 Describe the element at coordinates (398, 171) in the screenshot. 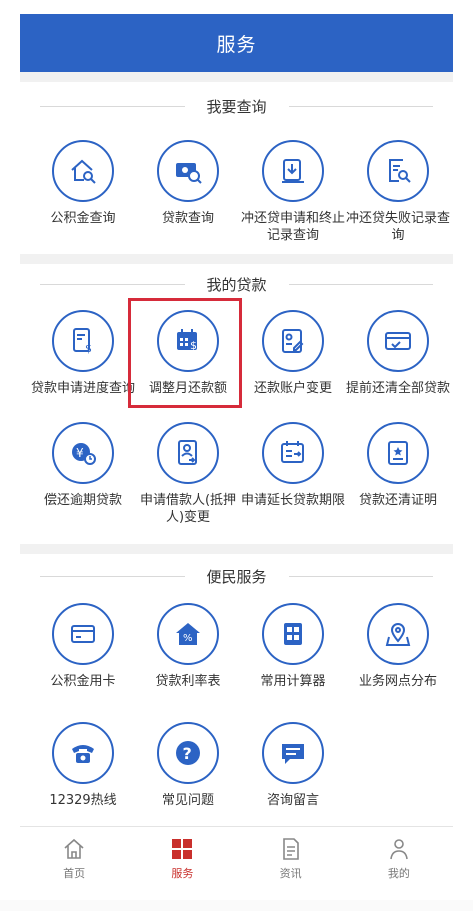

I see `doc-search-icon` at that location.